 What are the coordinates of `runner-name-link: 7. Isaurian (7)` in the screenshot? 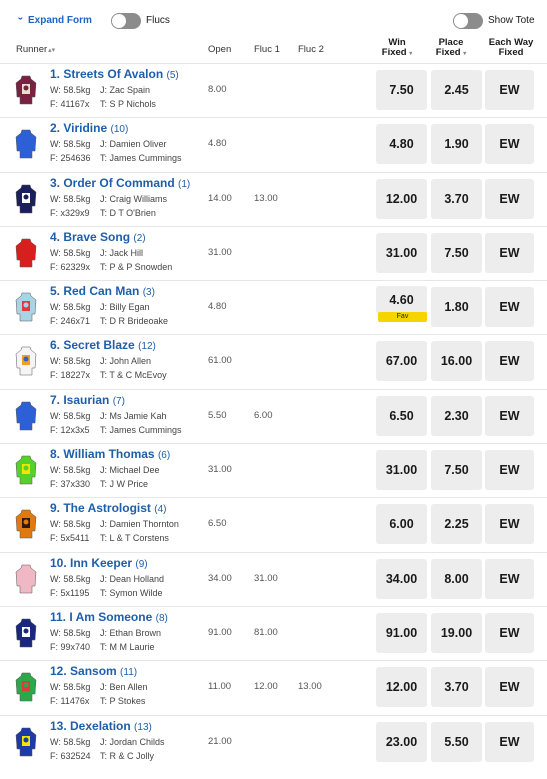 It's located at (87, 400).